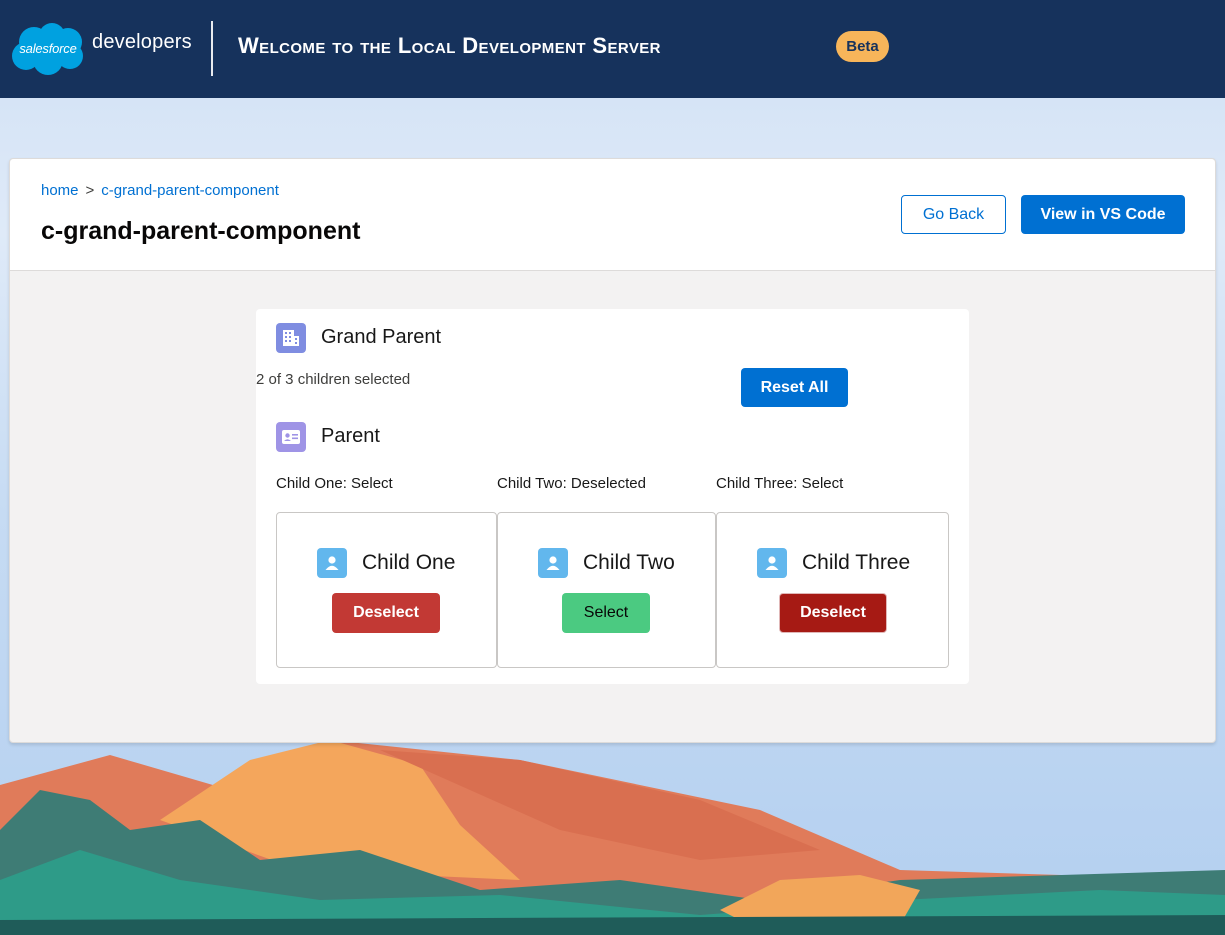  What do you see at coordinates (201, 231) in the screenshot?
I see `page-title: c-grand-parent-component` at bounding box center [201, 231].